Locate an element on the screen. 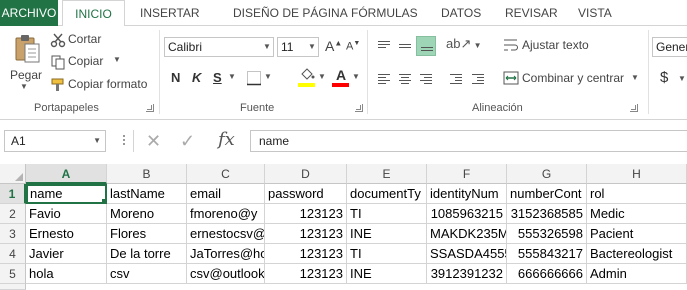 Image resolution: width=687 pixels, height=290 pixels. borders-icon is located at coordinates (254, 78).